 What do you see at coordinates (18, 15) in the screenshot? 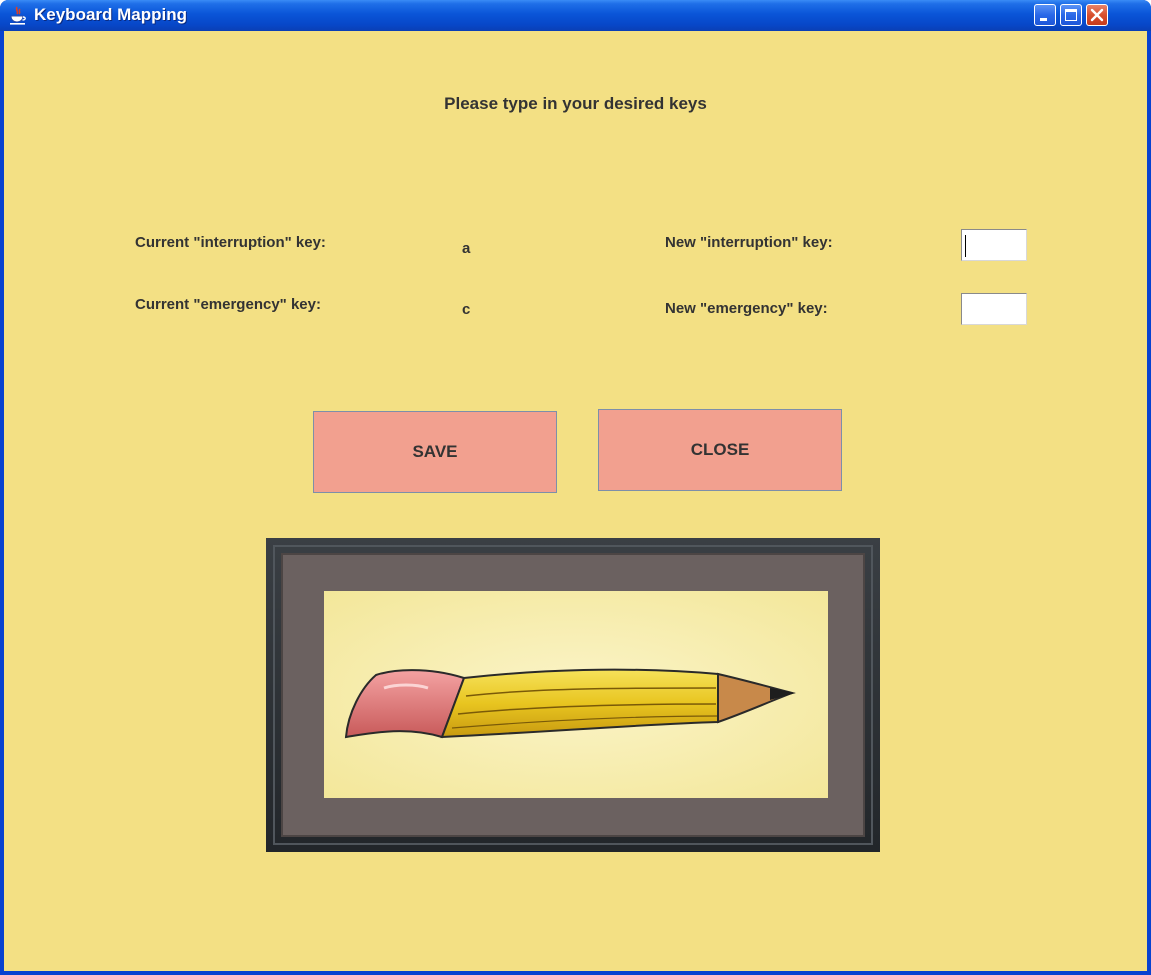
I see `java-cup-icon` at bounding box center [18, 15].